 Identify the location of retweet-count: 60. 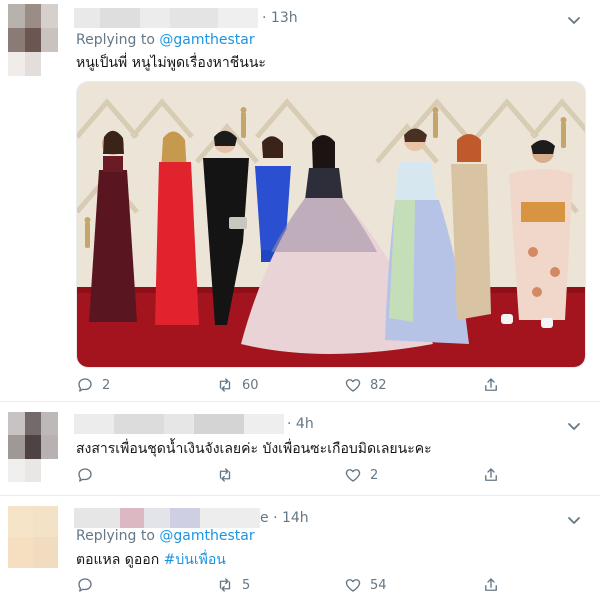
(250, 385).